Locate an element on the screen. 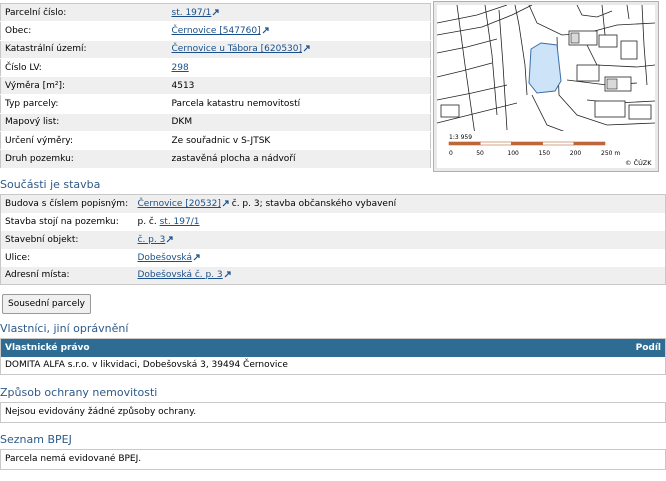 The width and height of the screenshot is (666, 481). budova-description: č. p. 3; stavba občanského vybavení is located at coordinates (312, 203).